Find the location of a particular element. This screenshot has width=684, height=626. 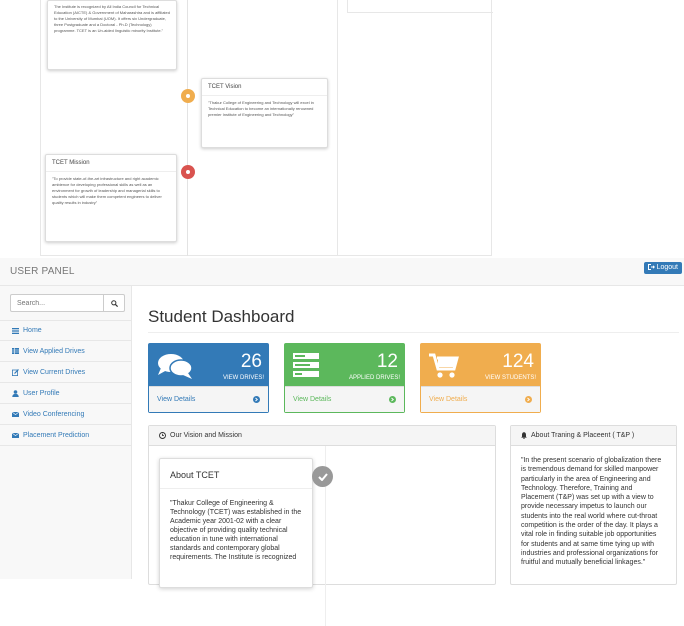

sidebar-item-placement-prediction: Placement Prediction is located at coordinates (65, 435).